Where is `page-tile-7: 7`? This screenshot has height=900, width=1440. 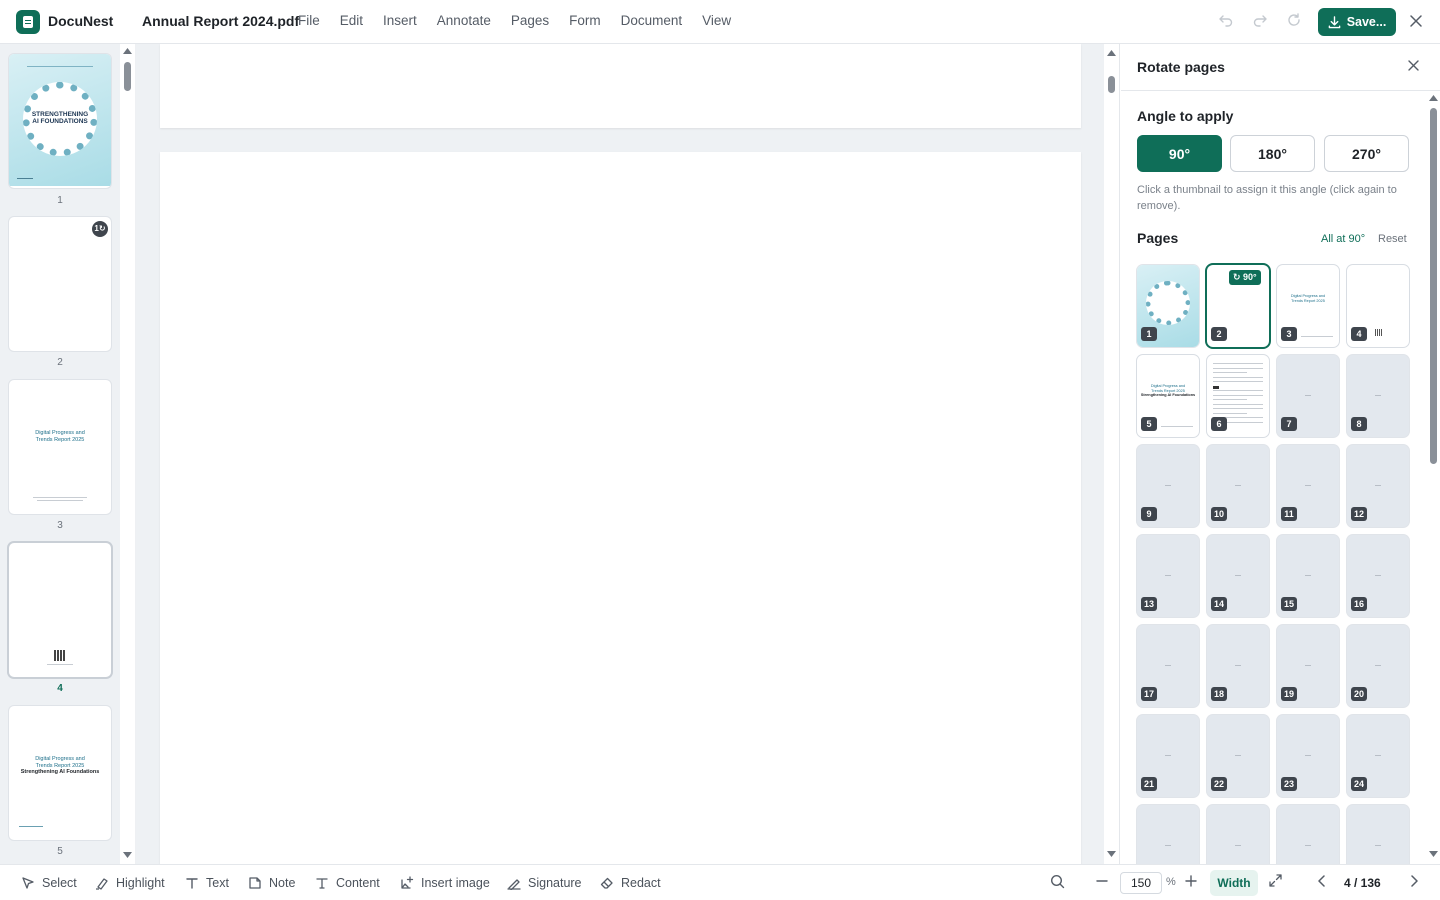
page-tile-7: 7 is located at coordinates (1308, 396).